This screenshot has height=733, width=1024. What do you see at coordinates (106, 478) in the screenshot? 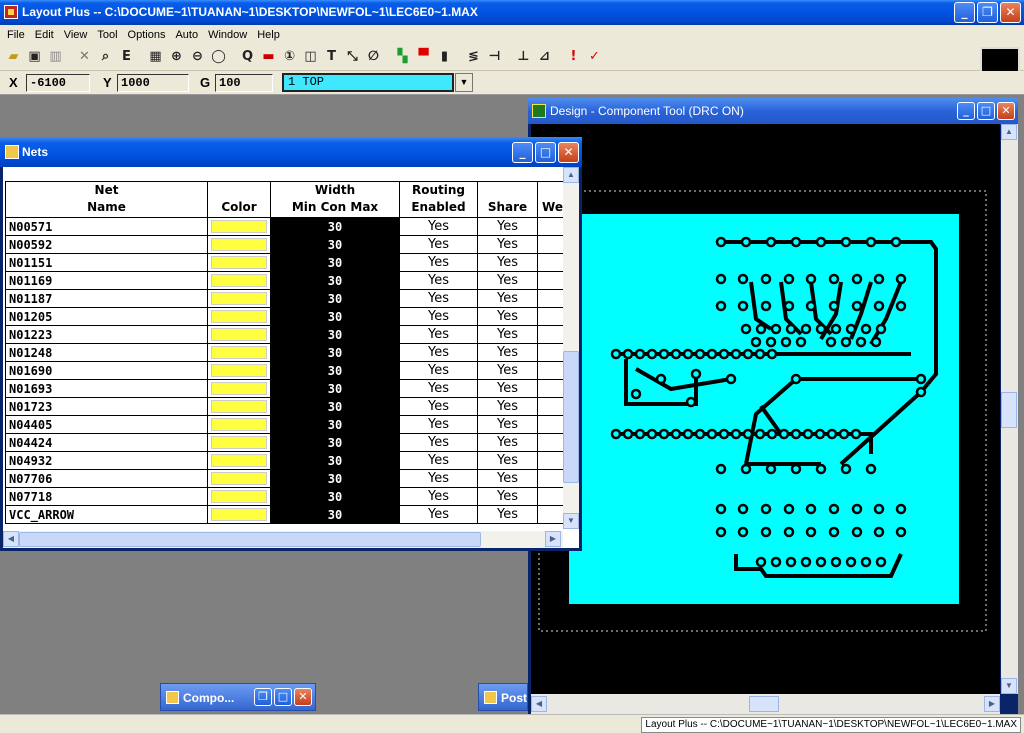
I see `net-name: N07706` at bounding box center [106, 478].